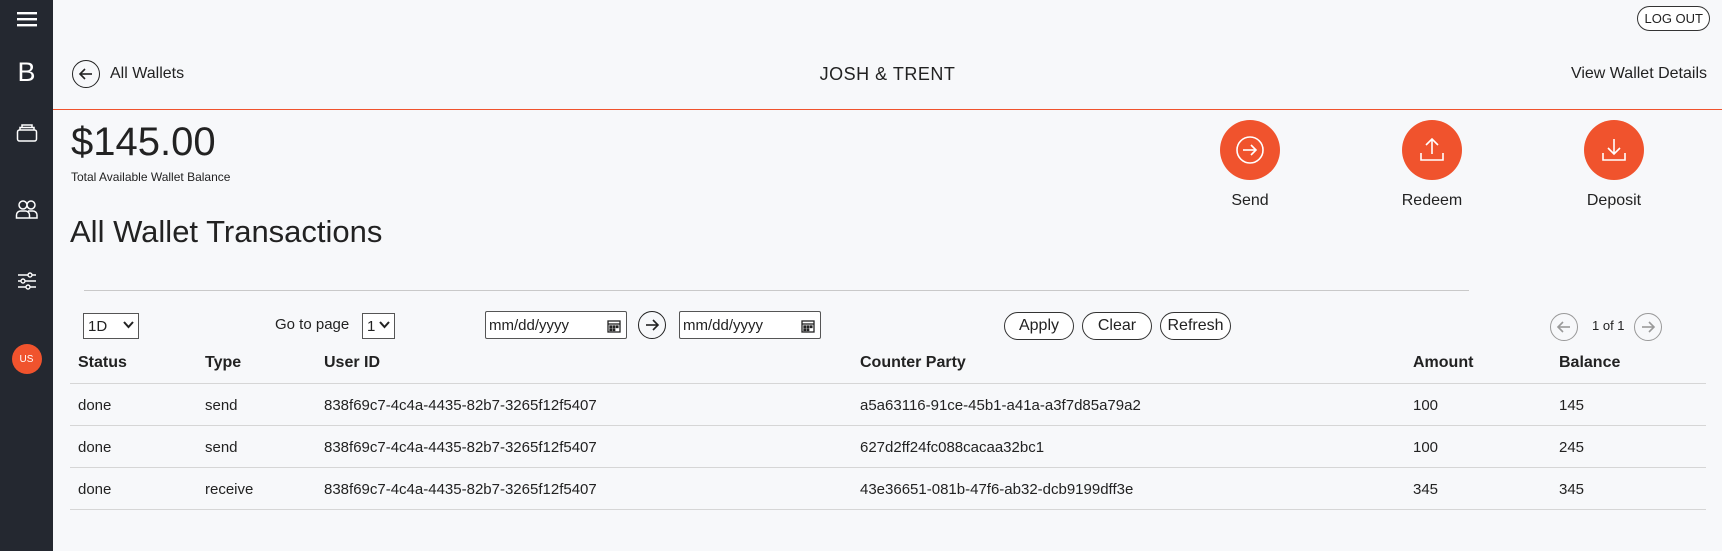  What do you see at coordinates (952, 447) in the screenshot?
I see `cell-counter-party: 627d2ff24fc088cacaa32bc1` at bounding box center [952, 447].